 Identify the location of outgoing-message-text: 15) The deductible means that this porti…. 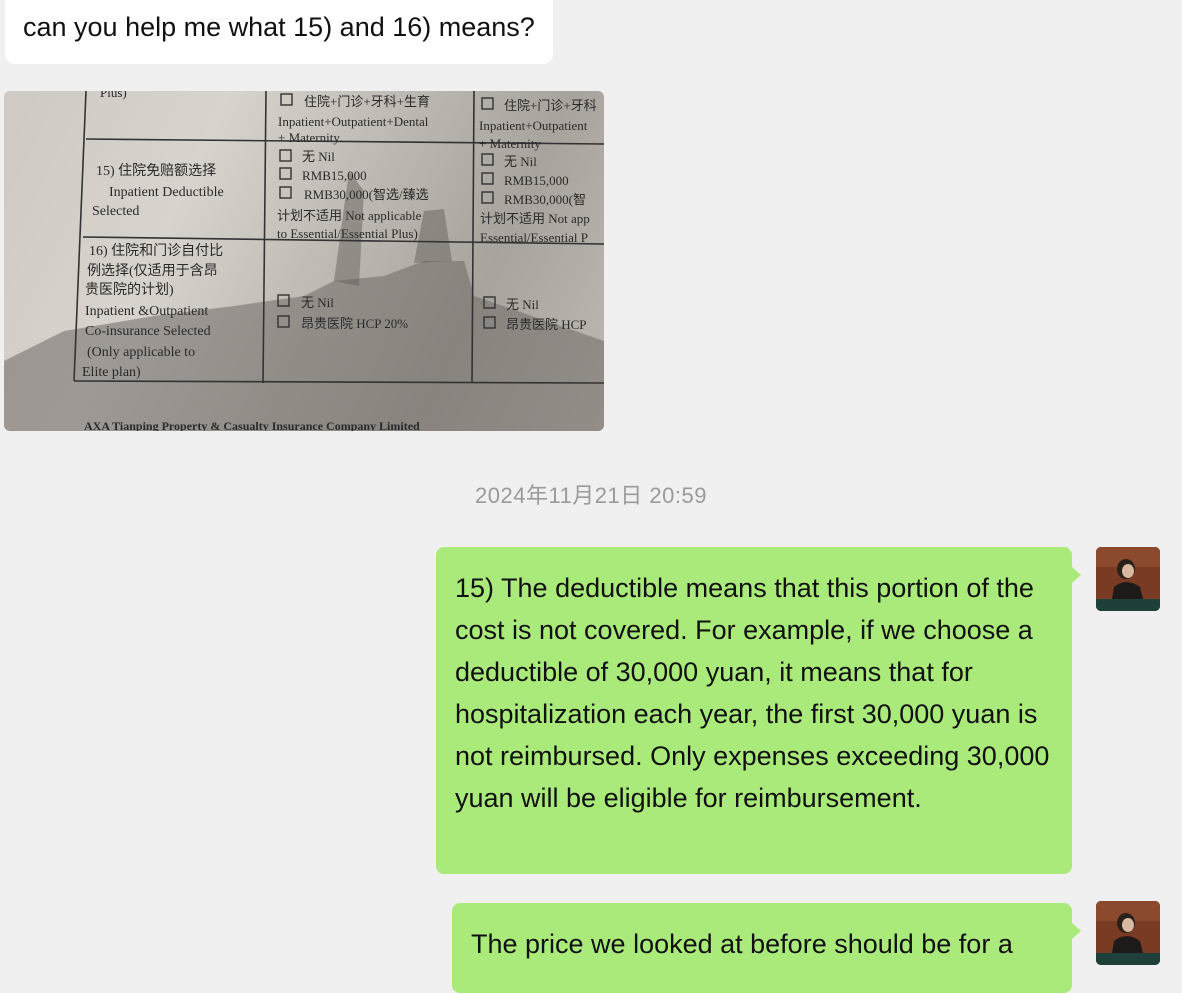
(752, 693).